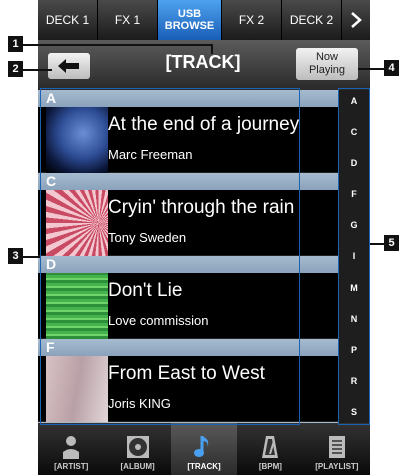 The width and height of the screenshot is (406, 475). Describe the element at coordinates (201, 446) in the screenshot. I see `music-note-icon` at that location.